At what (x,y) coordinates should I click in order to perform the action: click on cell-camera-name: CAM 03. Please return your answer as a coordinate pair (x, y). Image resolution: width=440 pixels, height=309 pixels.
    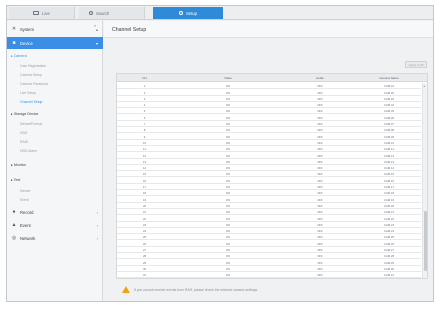
    Looking at the image, I should click on (389, 99).